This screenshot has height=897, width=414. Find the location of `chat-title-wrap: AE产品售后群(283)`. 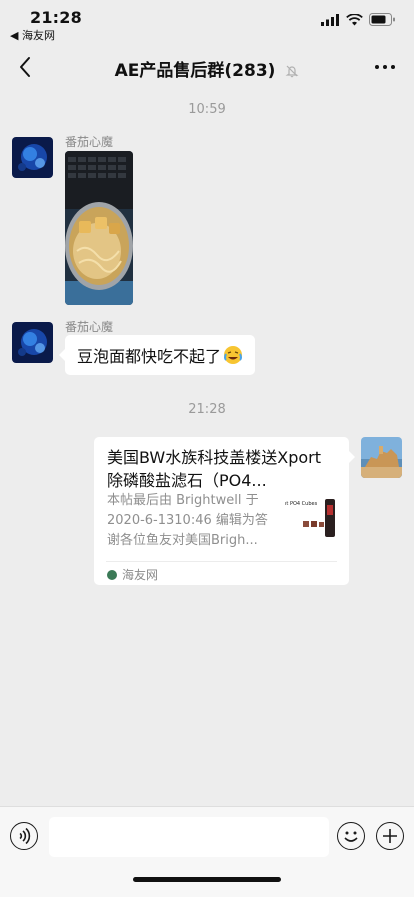

chat-title-wrap: AE产品售后群(283) is located at coordinates (207, 68).